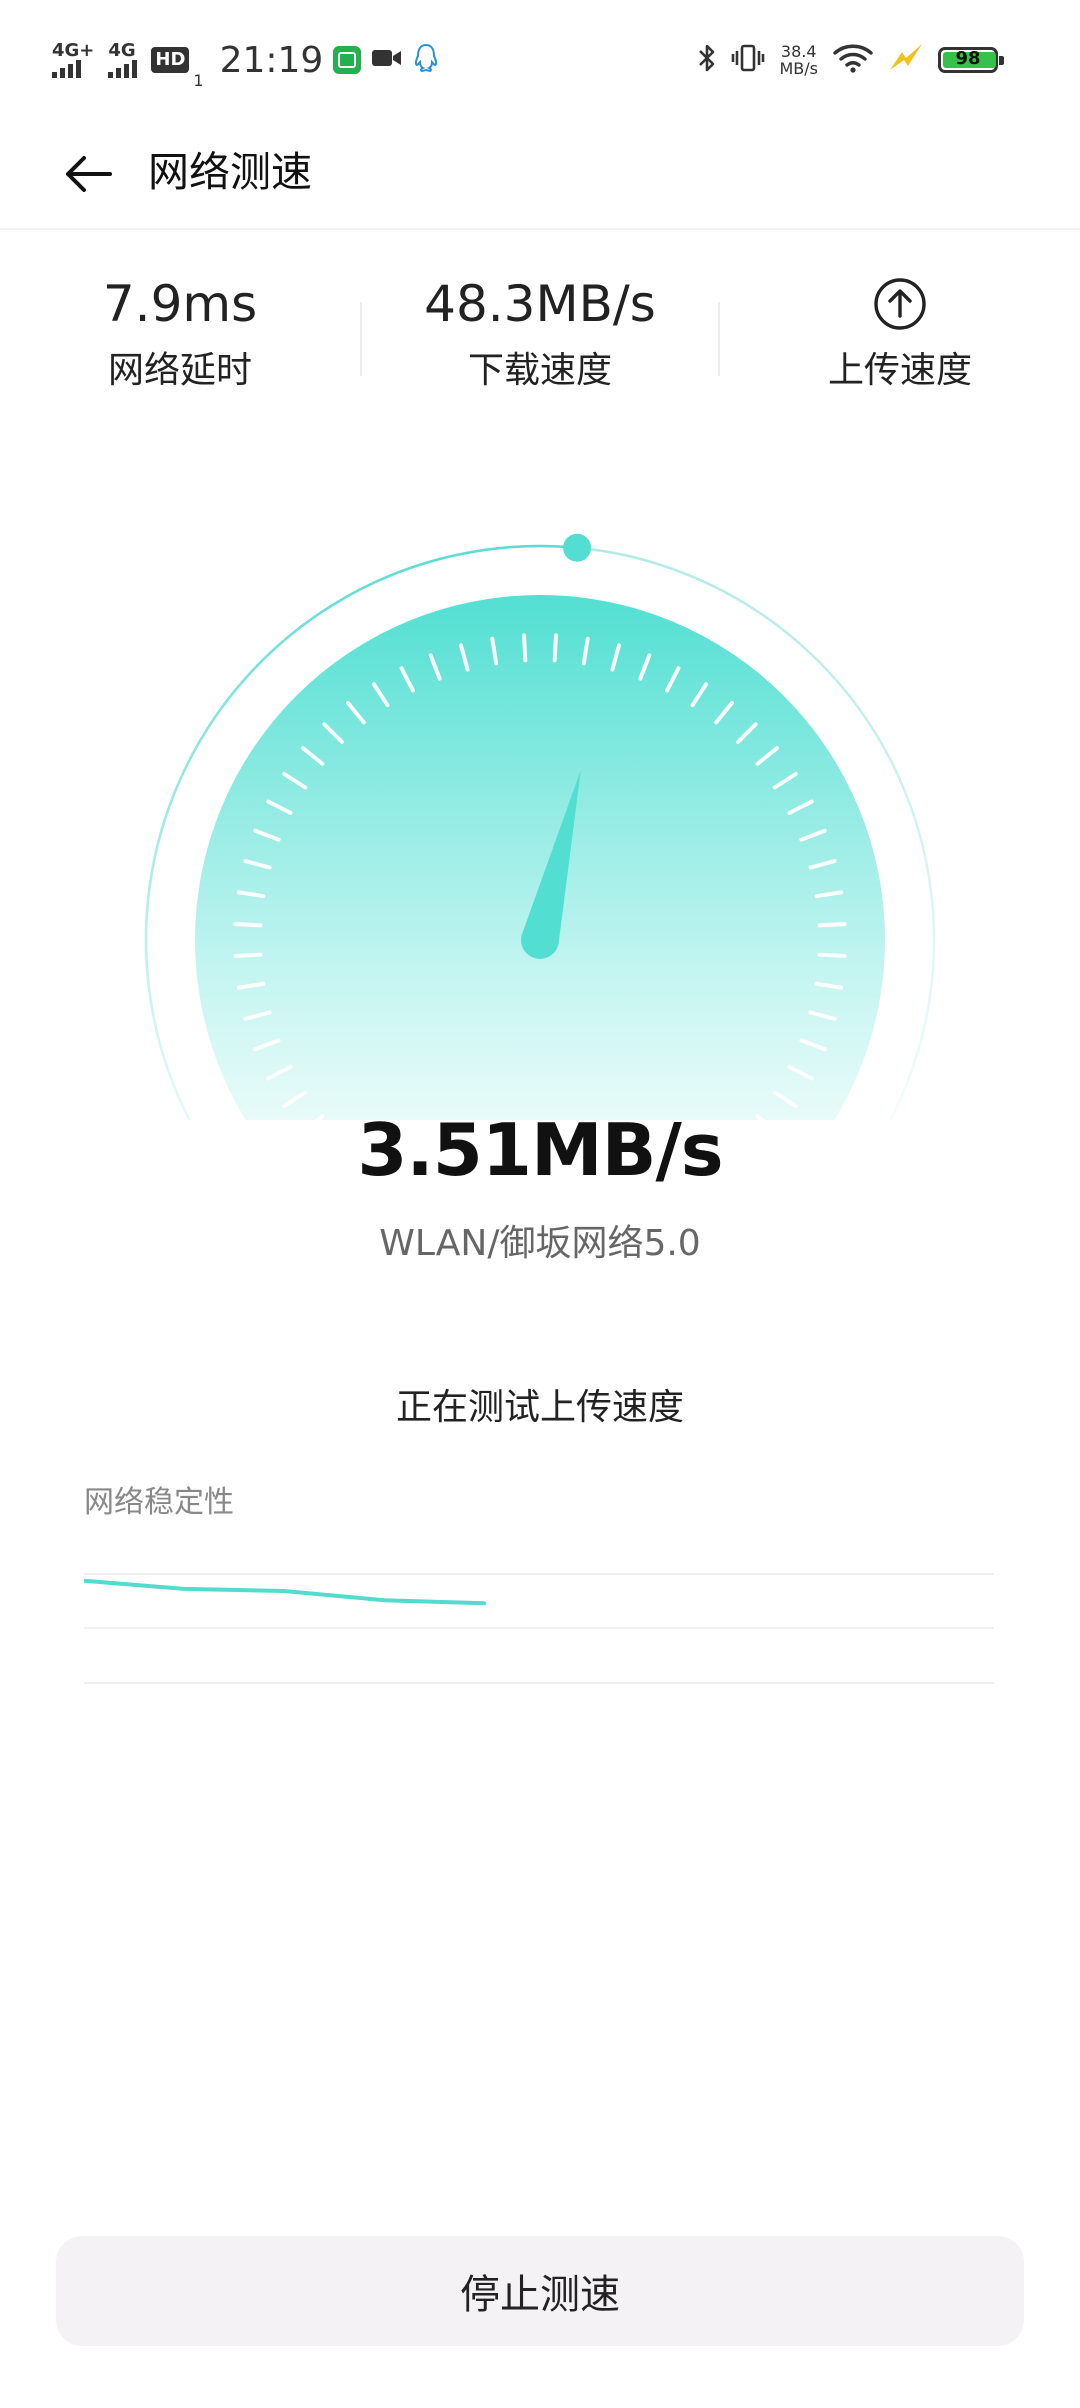 The width and height of the screenshot is (1080, 2408). What do you see at coordinates (540, 1150) in the screenshot?
I see `current-speed: 3.51MB/s` at bounding box center [540, 1150].